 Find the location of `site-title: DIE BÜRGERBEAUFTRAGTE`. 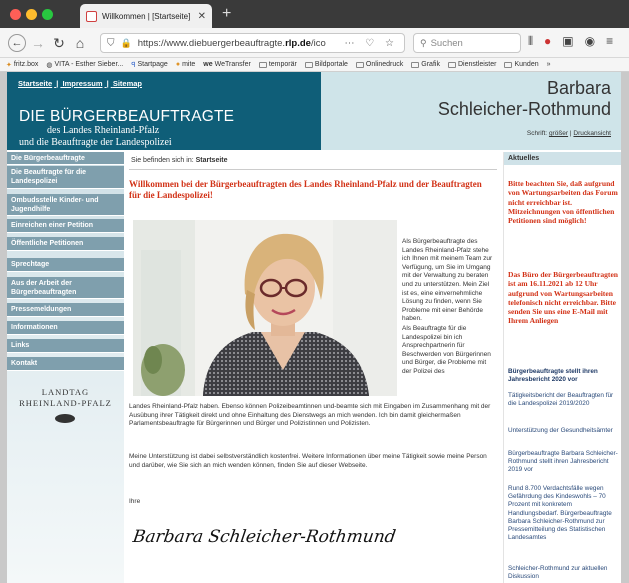

site-title: DIE BÜRGERBEAUFTRAGTE is located at coordinates (126, 117).